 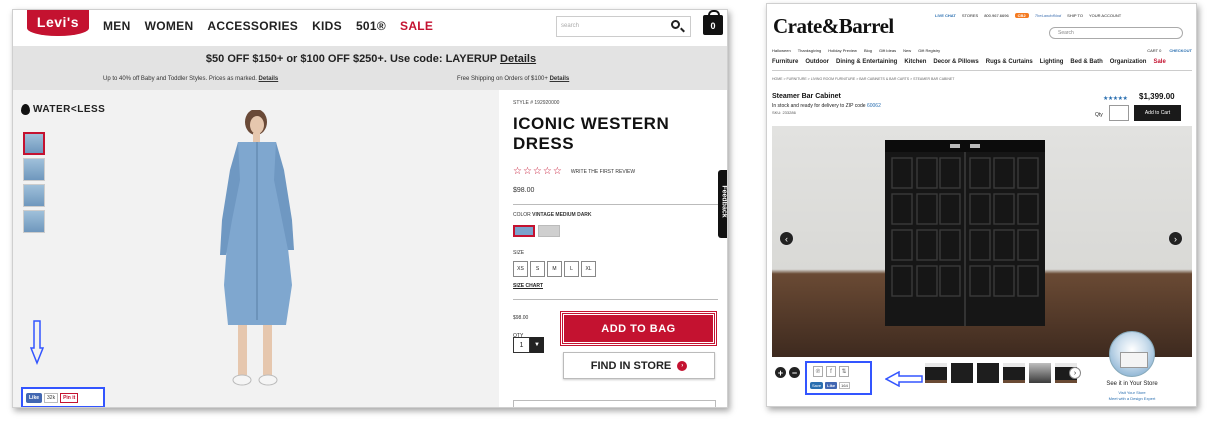 I want to click on product-title: ICONIC WESTERN DRESS, so click(x=591, y=133).